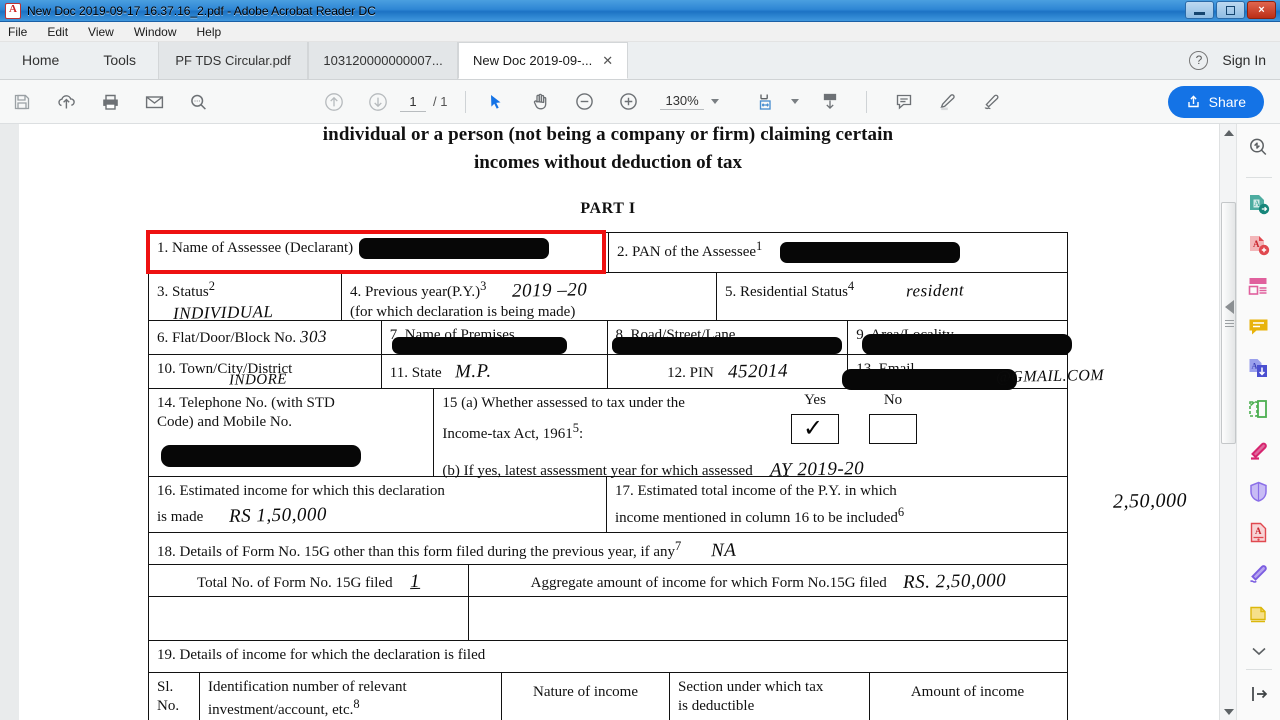  I want to click on sign-in-button: Sign In, so click(1244, 60).